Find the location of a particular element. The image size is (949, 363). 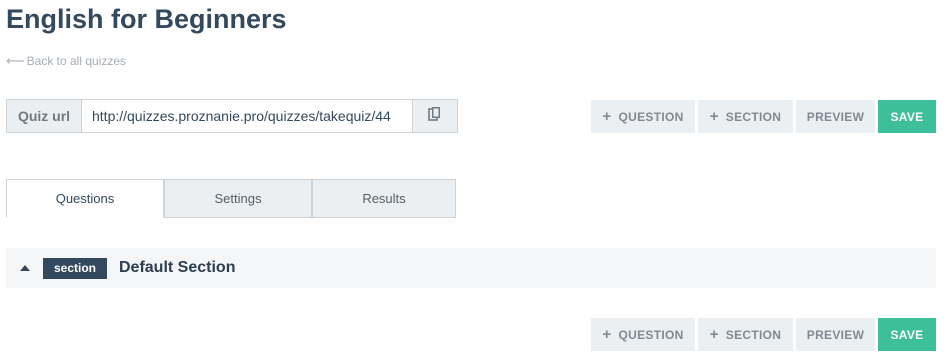

tab-settings: Settings is located at coordinates (238, 198).